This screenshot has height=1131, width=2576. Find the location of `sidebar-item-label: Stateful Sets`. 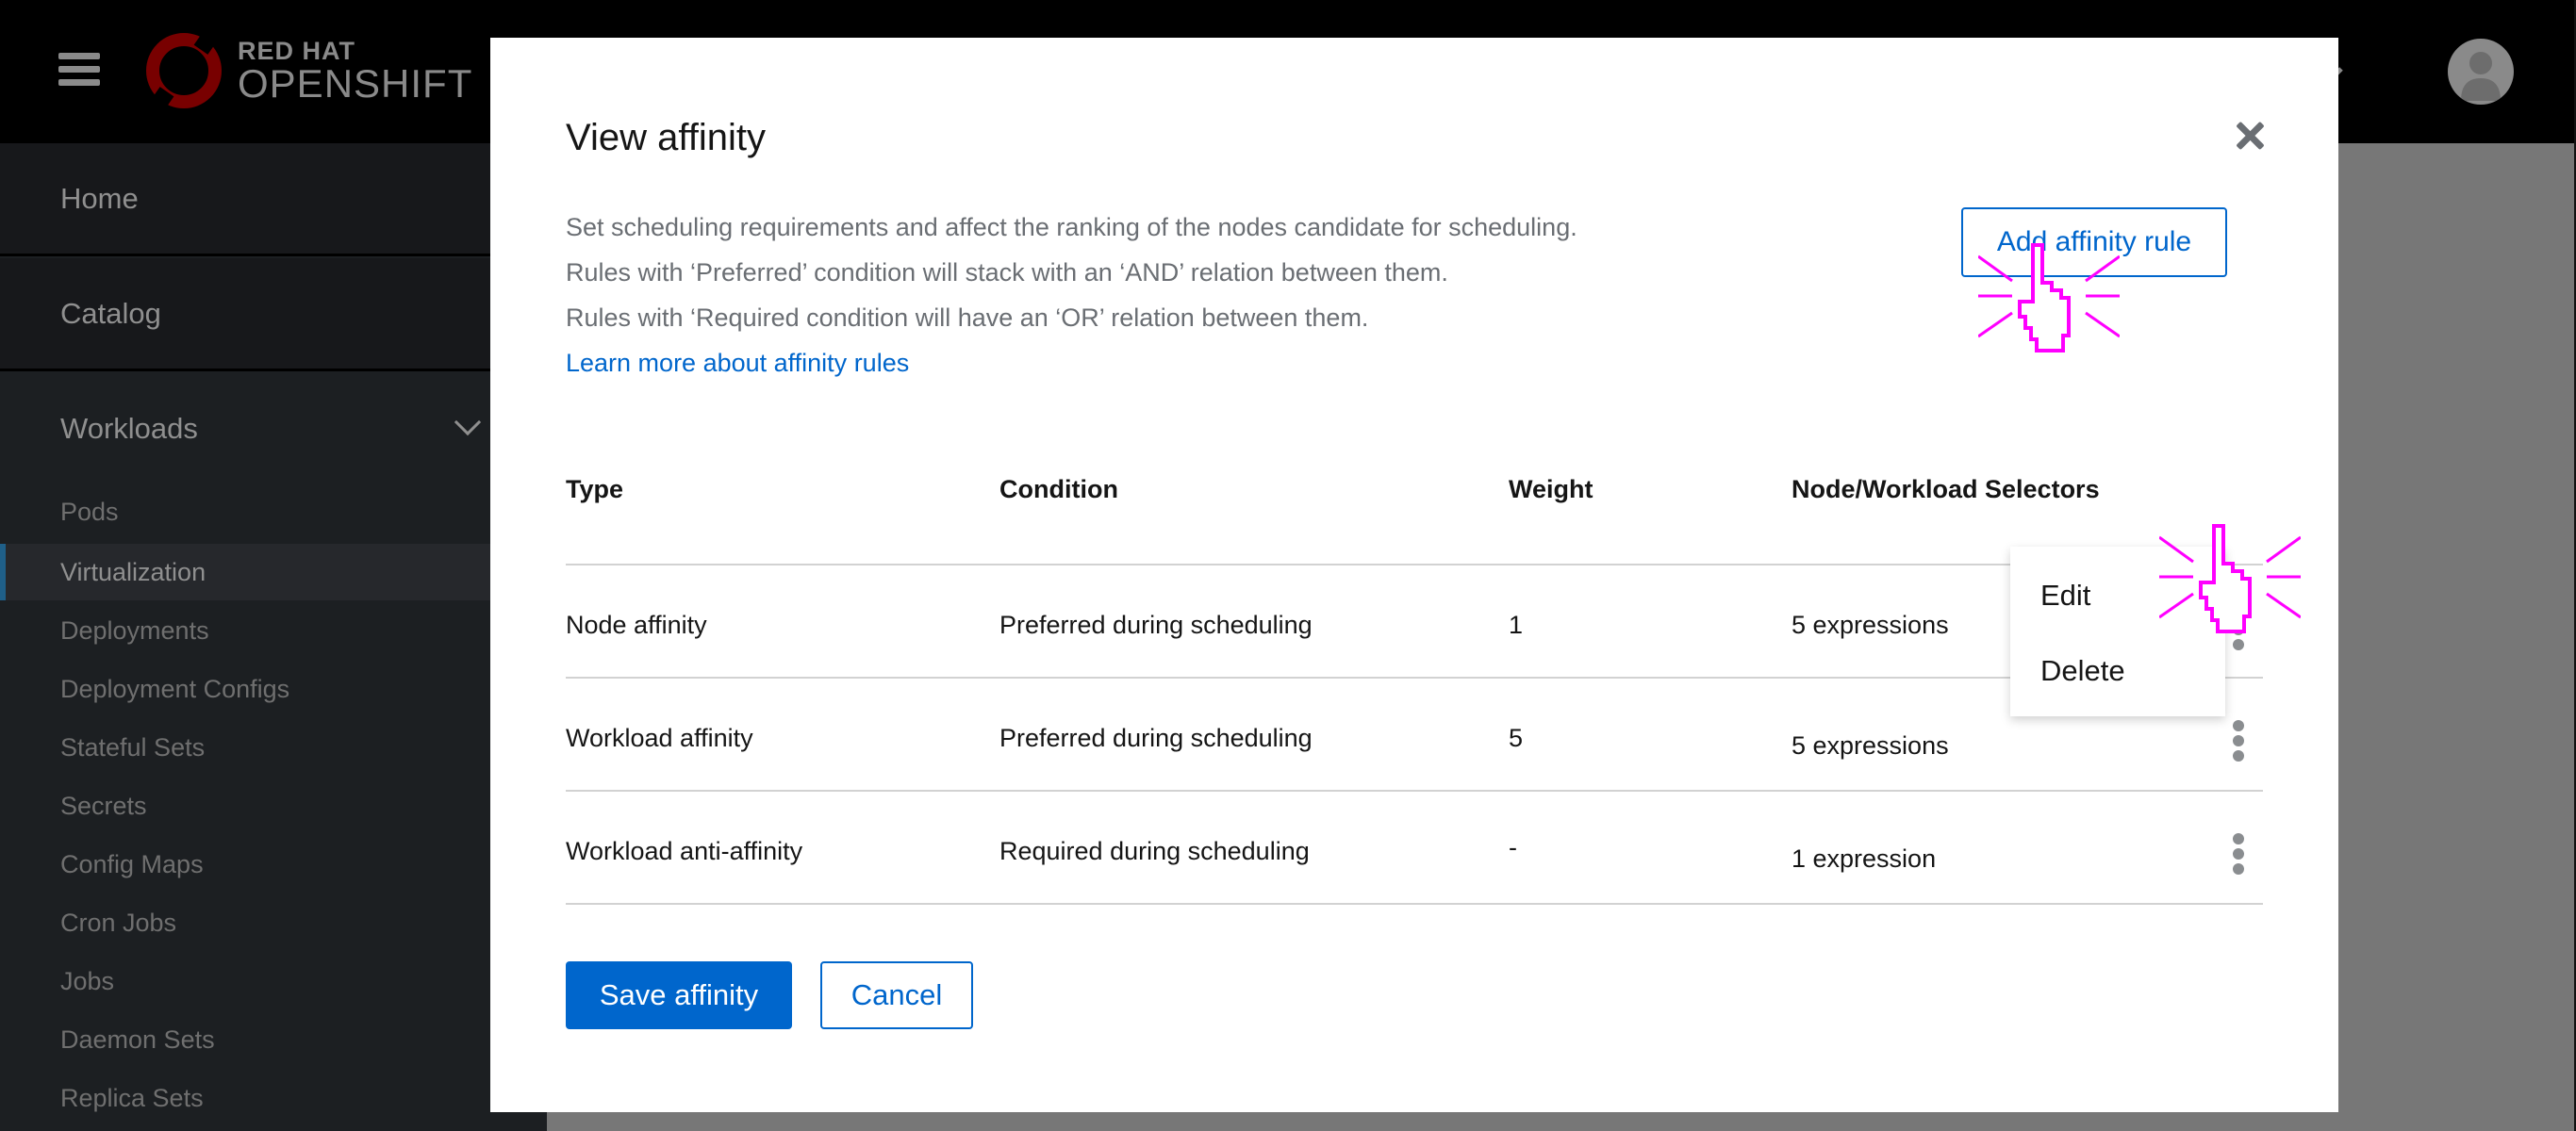

sidebar-item-label: Stateful Sets is located at coordinates (133, 747).